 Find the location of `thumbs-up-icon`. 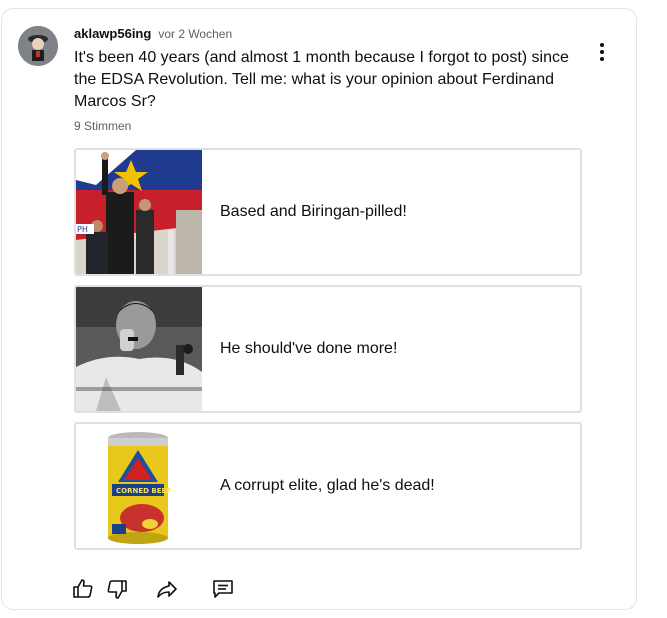

thumbs-up-icon is located at coordinates (83, 588).